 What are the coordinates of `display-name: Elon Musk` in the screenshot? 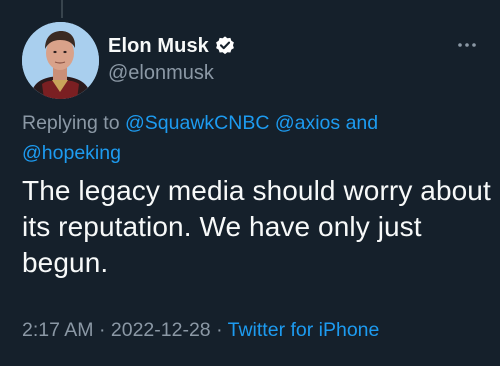 It's located at (158, 46).